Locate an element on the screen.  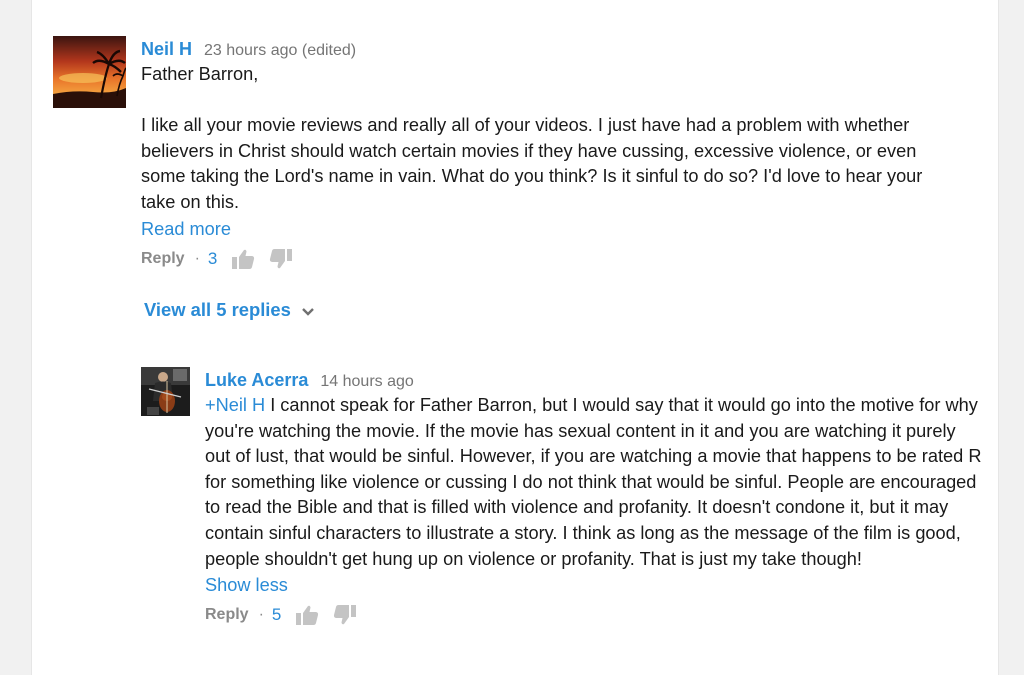
author-name: Luke Acerra is located at coordinates (256, 380).